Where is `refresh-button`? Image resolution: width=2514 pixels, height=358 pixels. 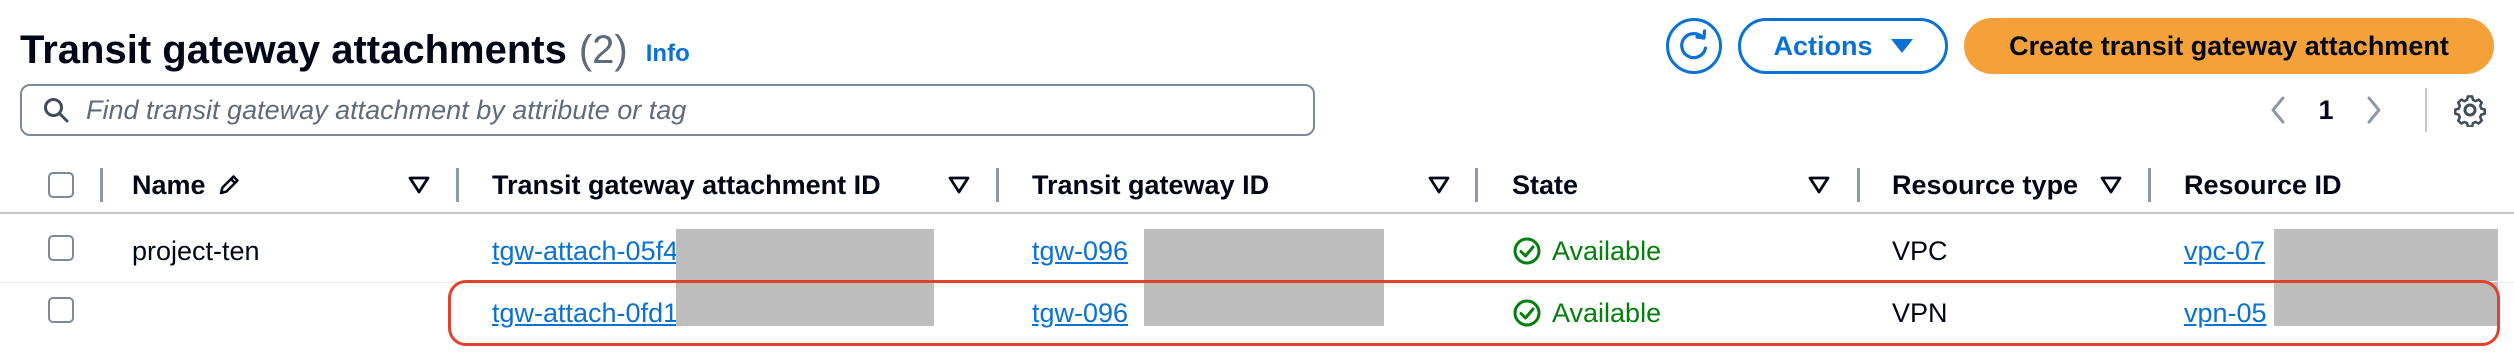 refresh-button is located at coordinates (1694, 46).